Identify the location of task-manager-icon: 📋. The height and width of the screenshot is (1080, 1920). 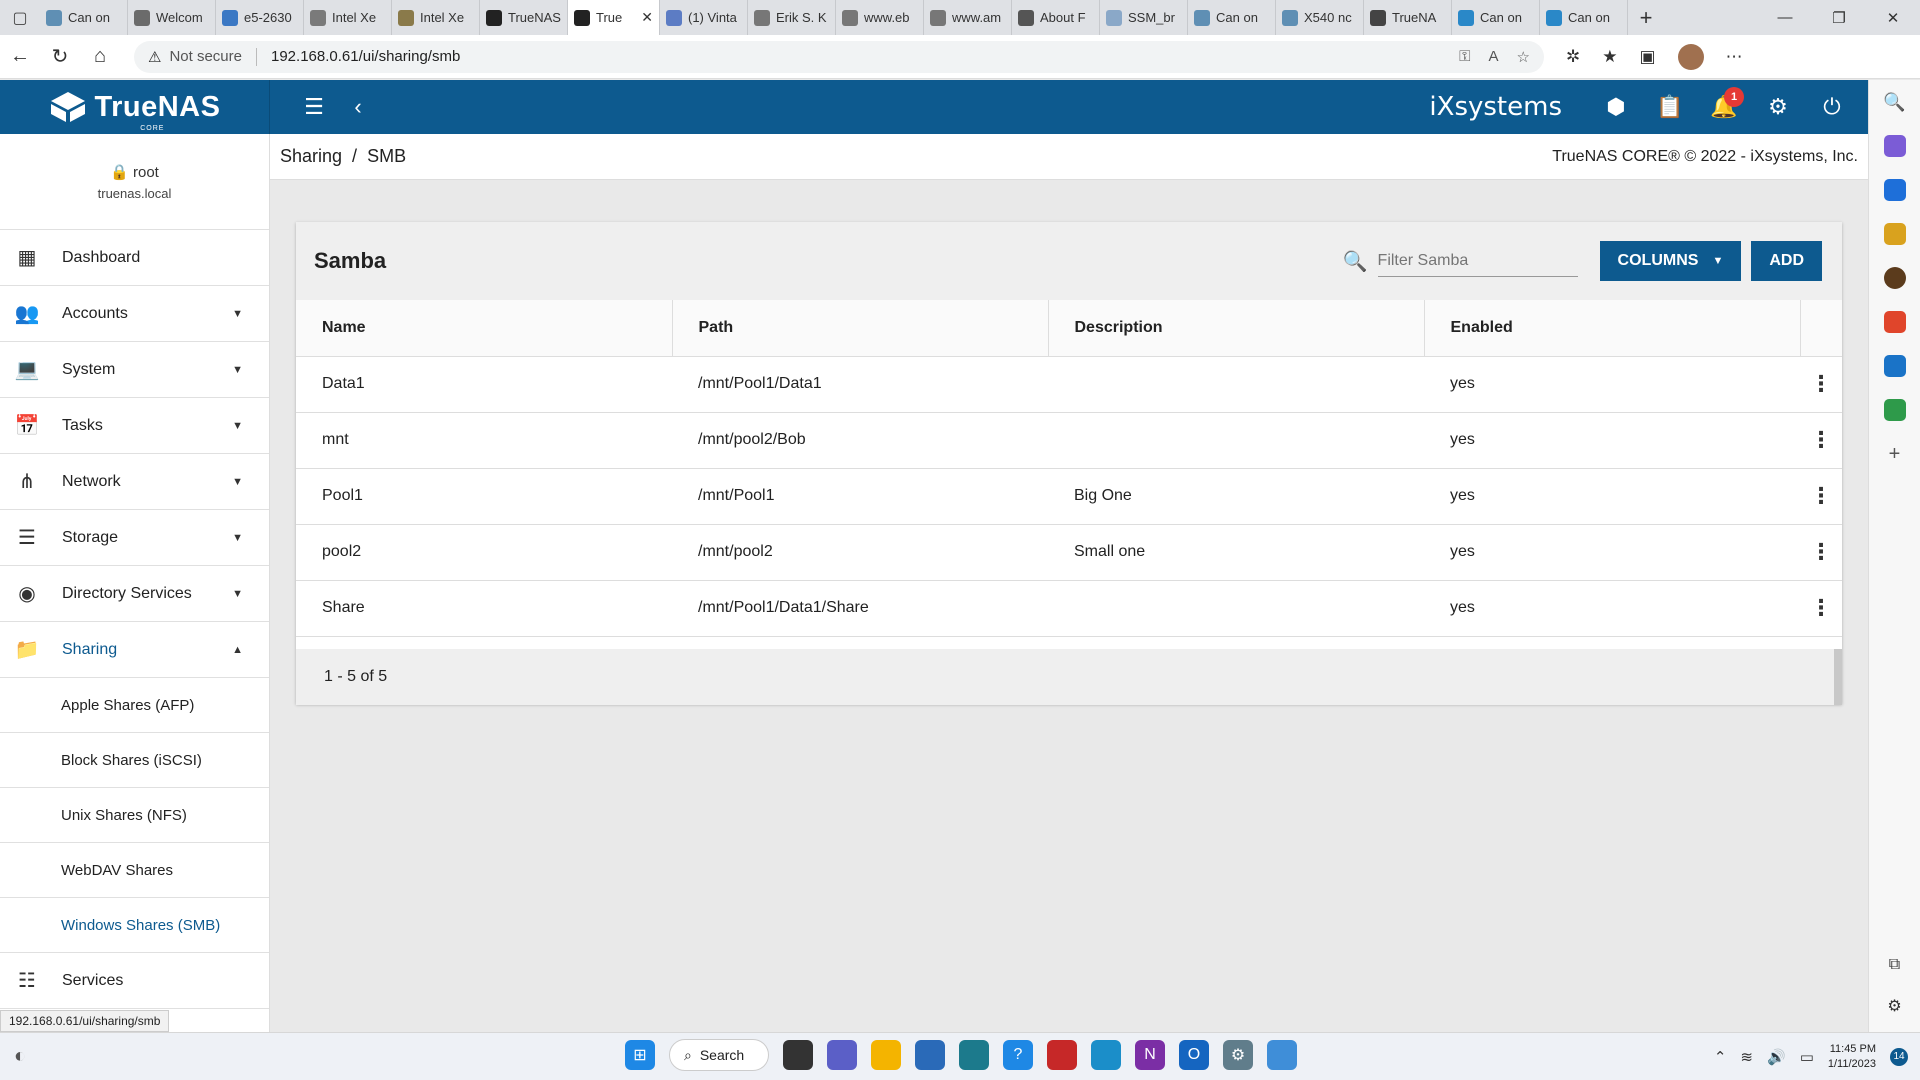
(1670, 107).